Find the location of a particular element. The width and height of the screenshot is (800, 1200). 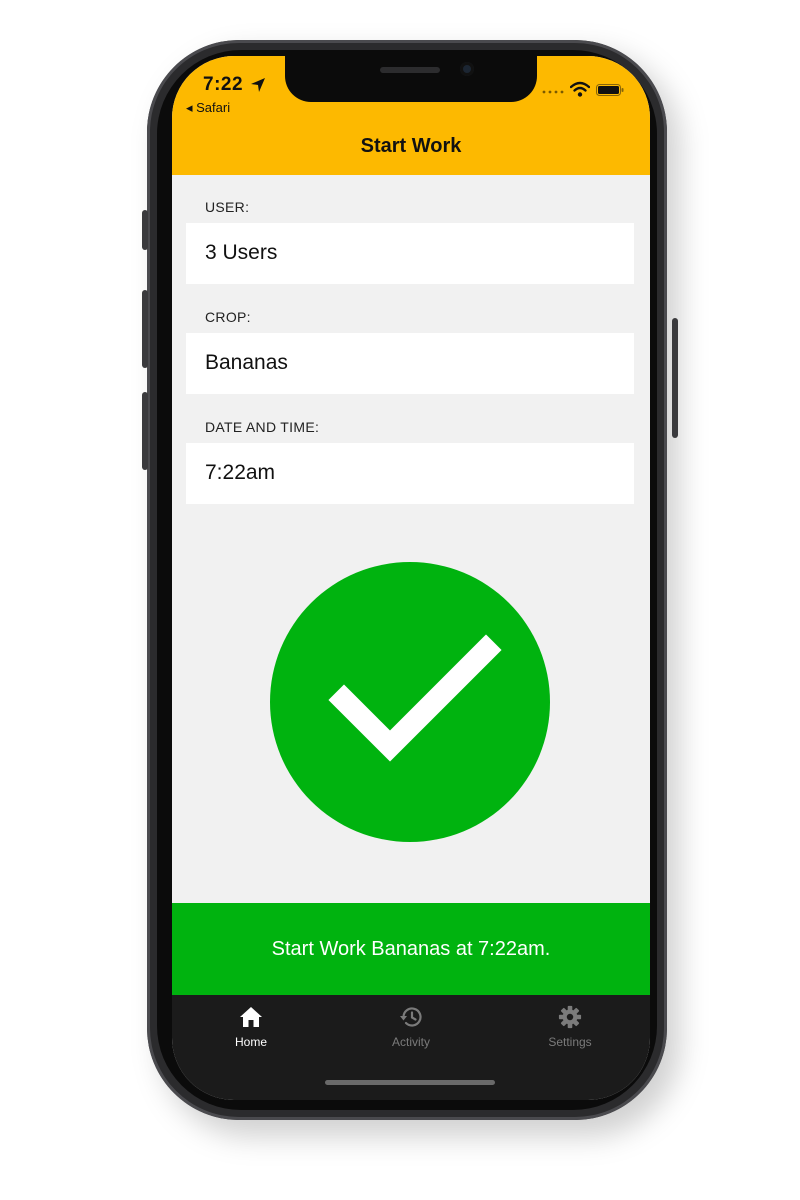

status-time: 7:22 is located at coordinates (223, 84).